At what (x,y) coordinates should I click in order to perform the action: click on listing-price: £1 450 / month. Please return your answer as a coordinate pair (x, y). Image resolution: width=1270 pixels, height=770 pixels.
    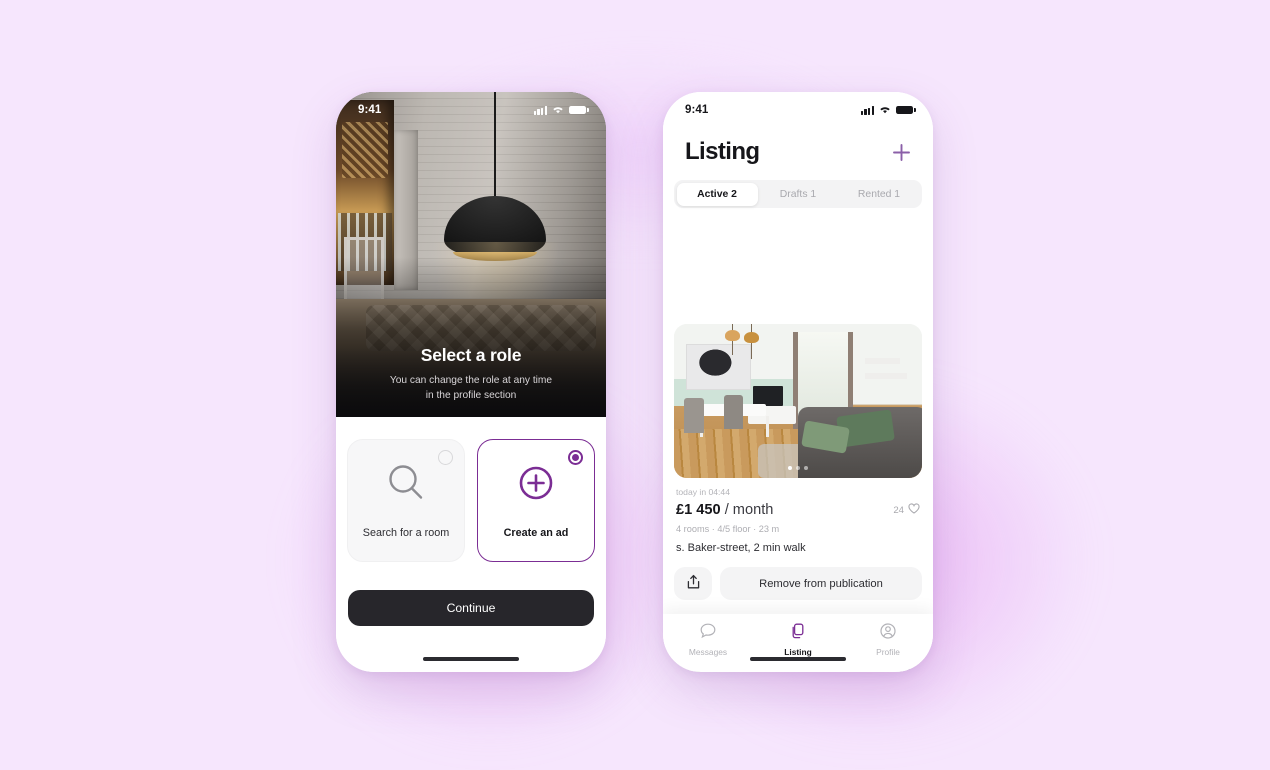
    Looking at the image, I should click on (724, 510).